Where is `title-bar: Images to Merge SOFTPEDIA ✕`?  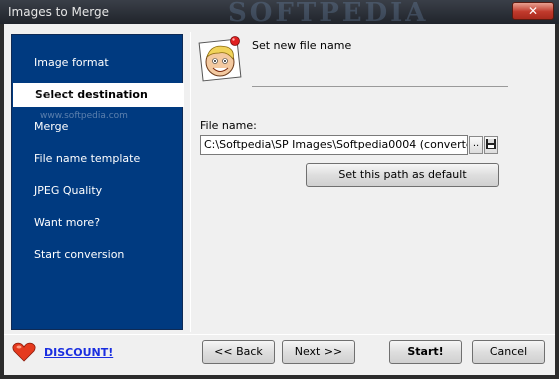 title-bar: Images to Merge SOFTPEDIA ✕ is located at coordinates (279, 14).